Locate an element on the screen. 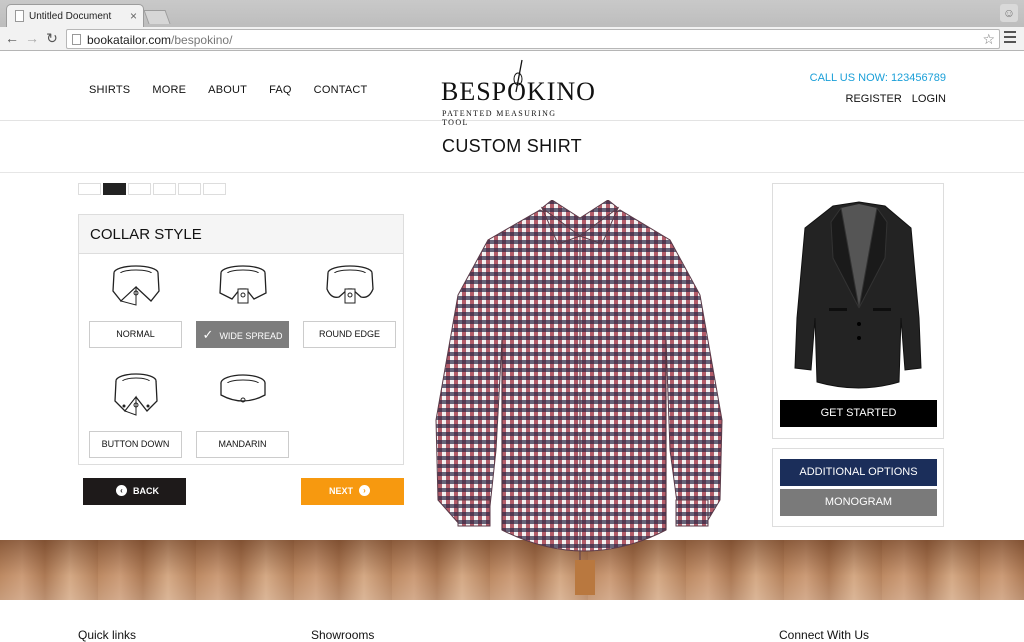 Image resolution: width=1024 pixels, height=642 pixels. nav-about: ABOUT is located at coordinates (227, 90).